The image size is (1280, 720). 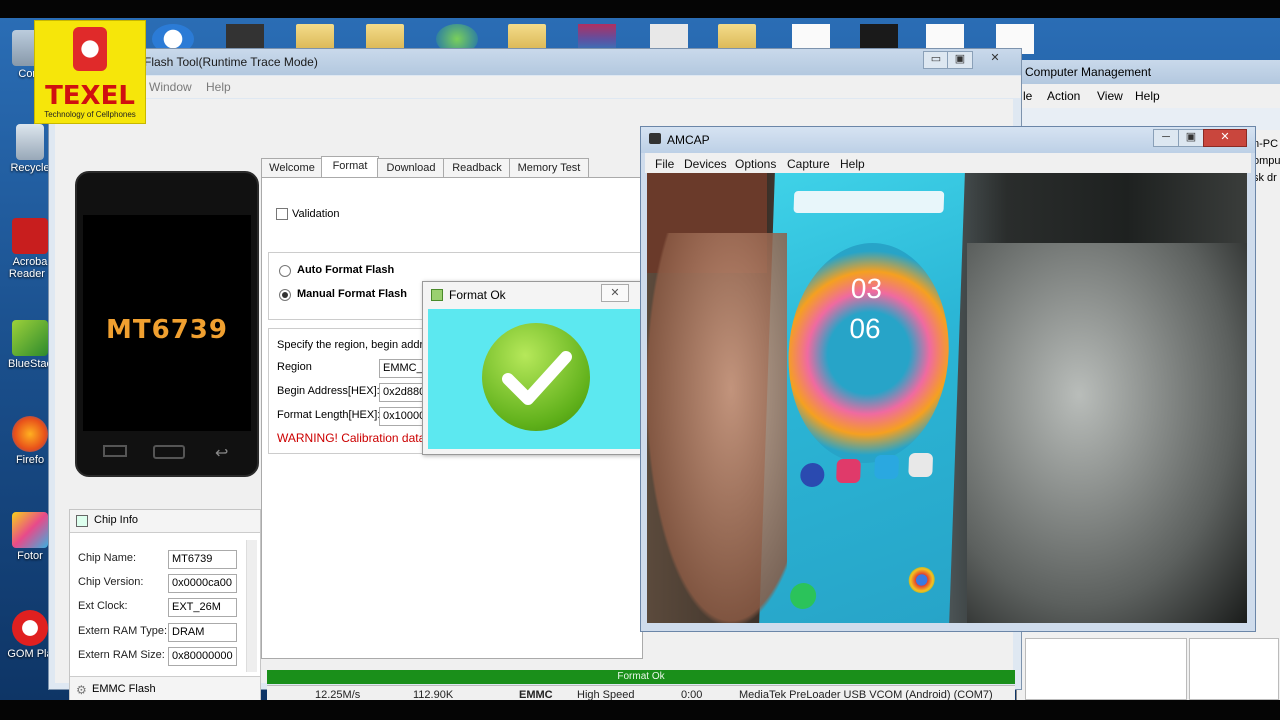 What do you see at coordinates (1110, 96) in the screenshot?
I see `cm-menu-view: View` at bounding box center [1110, 96].